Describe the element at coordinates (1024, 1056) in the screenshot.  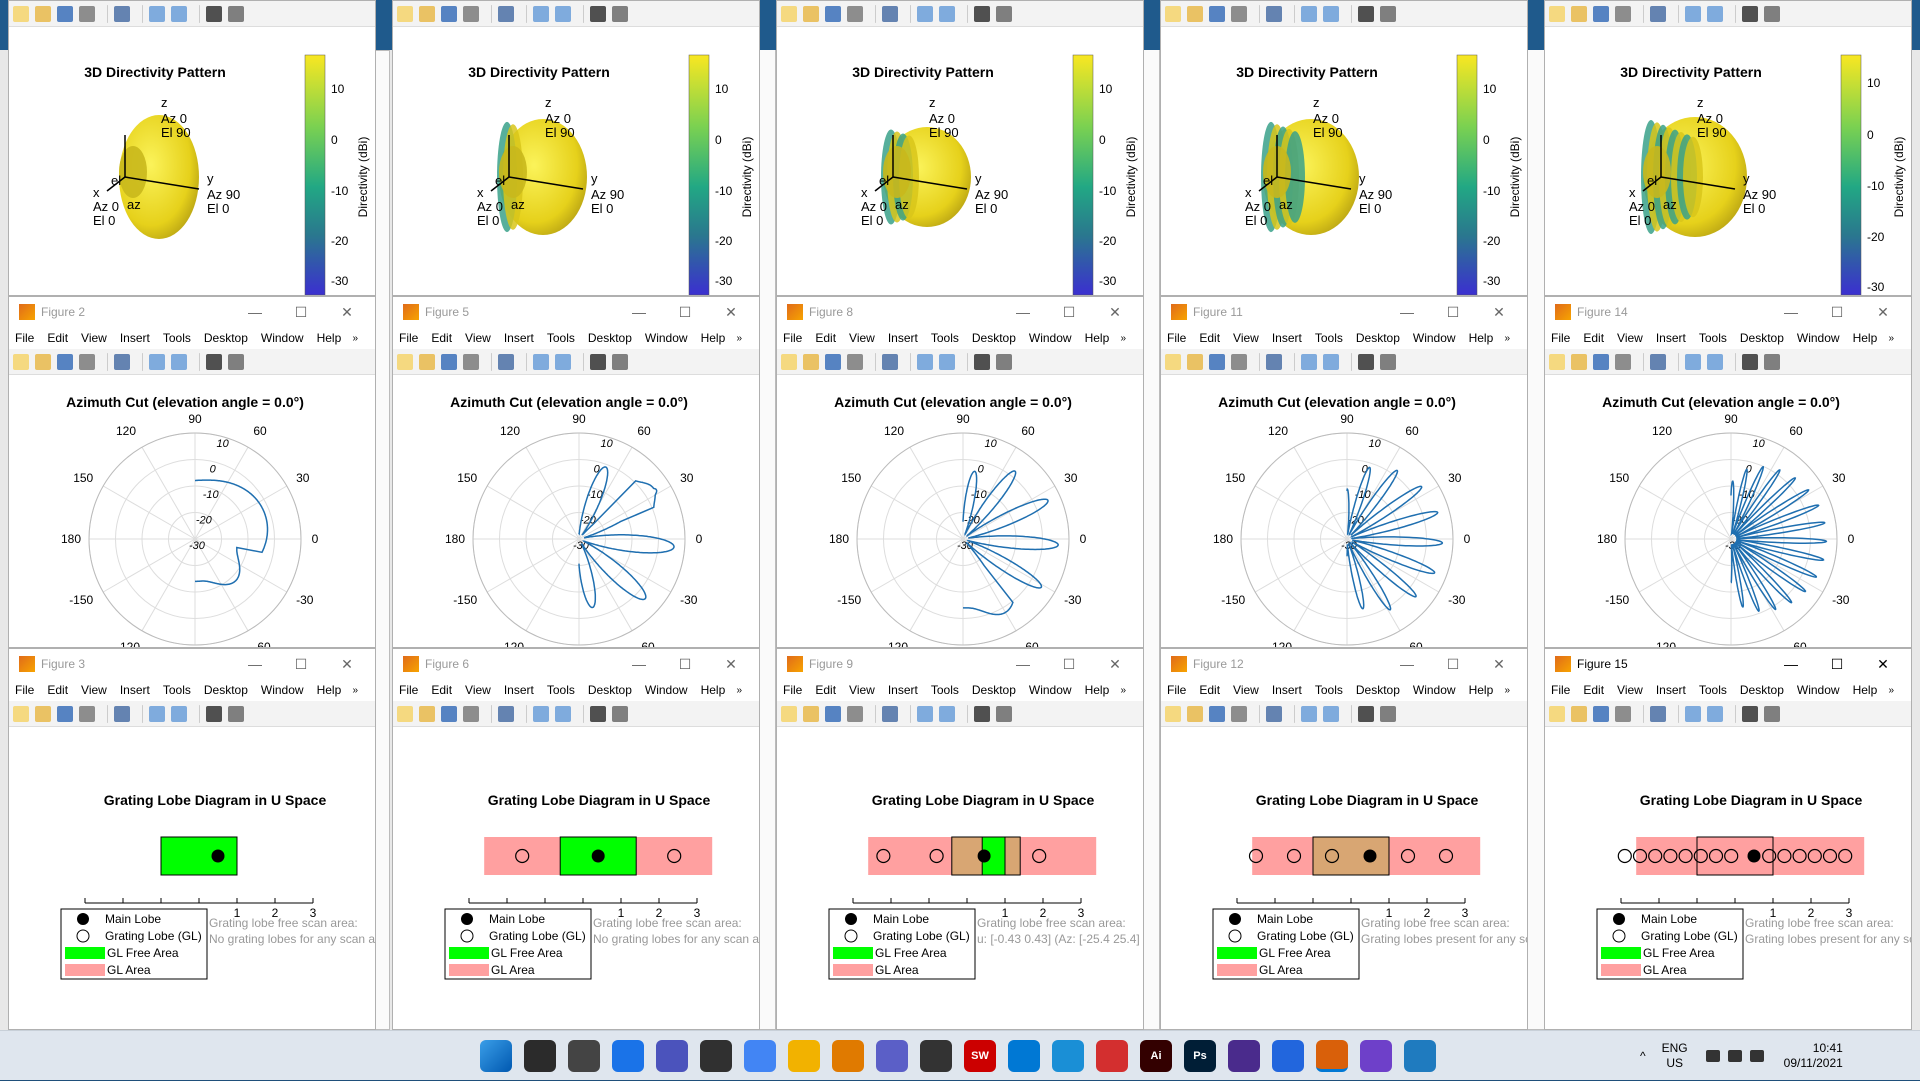
I see `vscode-icon` at that location.